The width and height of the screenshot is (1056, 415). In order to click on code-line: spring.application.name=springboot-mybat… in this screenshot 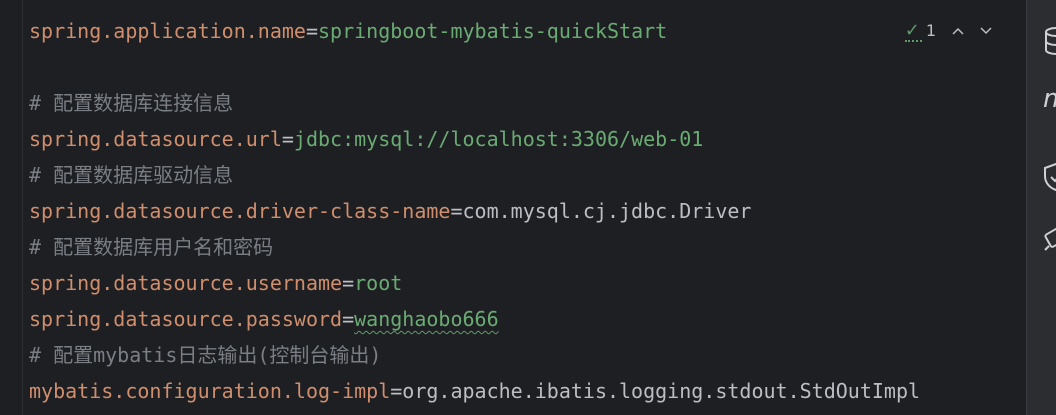, I will do `click(474, 31)`.